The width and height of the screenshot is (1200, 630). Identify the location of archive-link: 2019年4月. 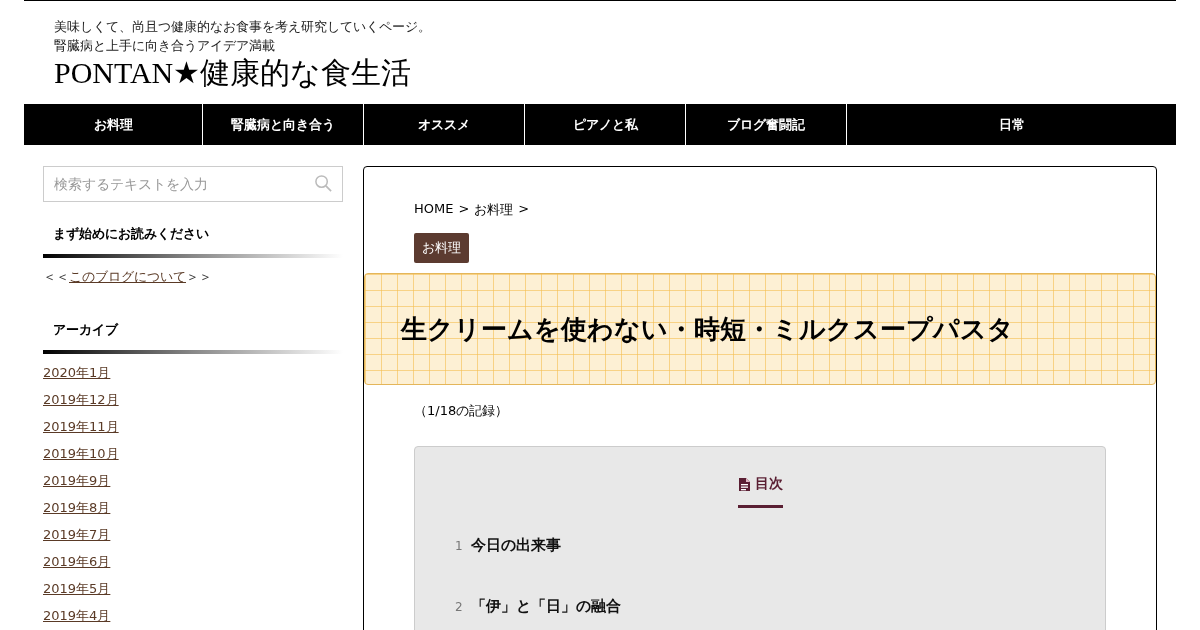
(77, 616).